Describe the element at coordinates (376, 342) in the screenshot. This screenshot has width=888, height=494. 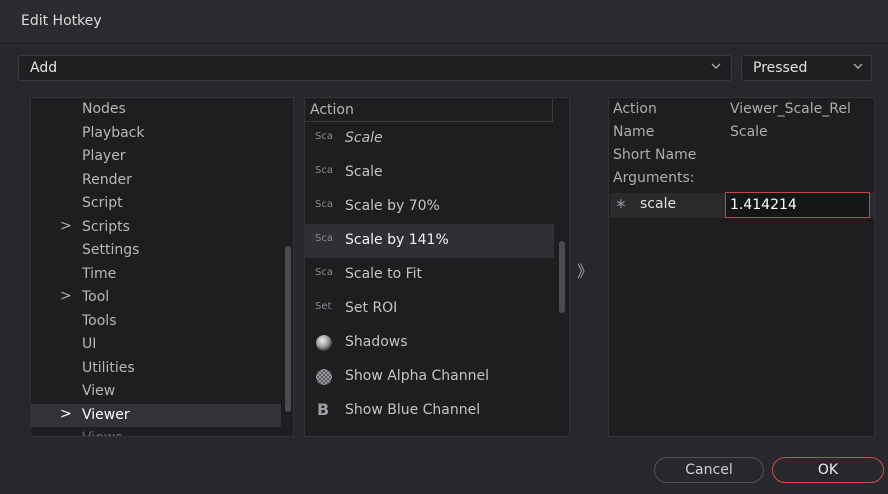
I see `action-item-label: Shadows` at that location.